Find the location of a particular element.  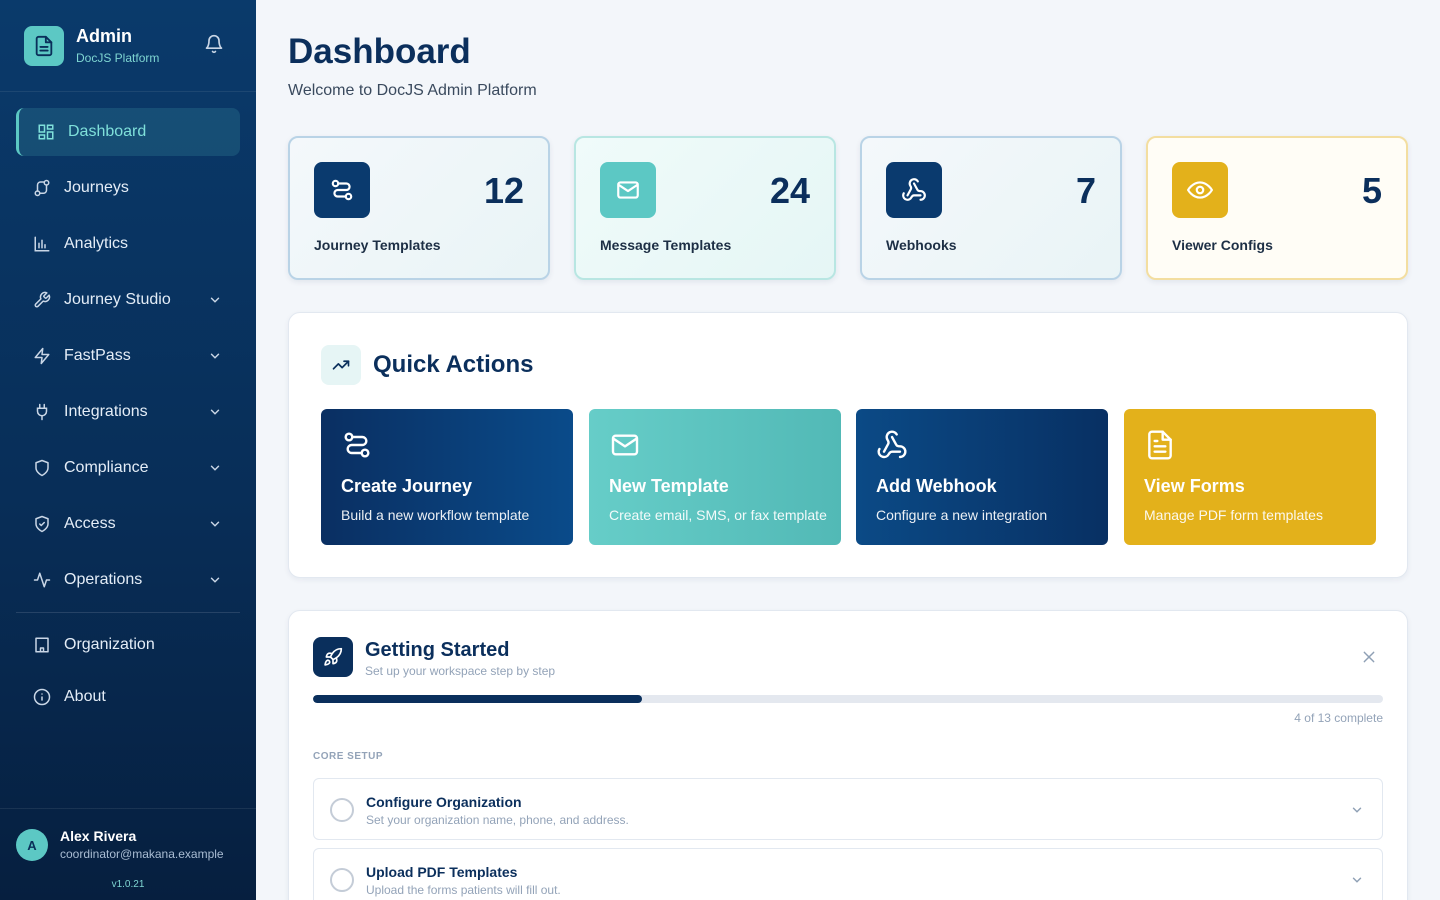

sidebar-item-journey-studio: Journey Studio is located at coordinates (128, 300).